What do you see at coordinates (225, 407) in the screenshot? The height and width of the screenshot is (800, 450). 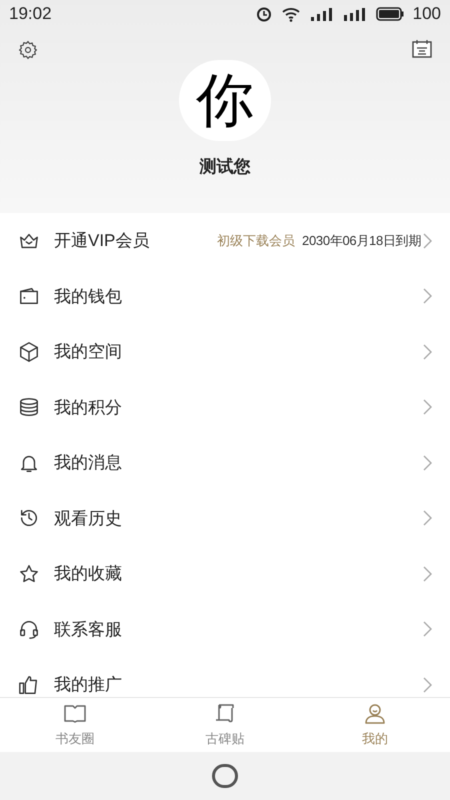 I see `menu-item: 我的积分` at bounding box center [225, 407].